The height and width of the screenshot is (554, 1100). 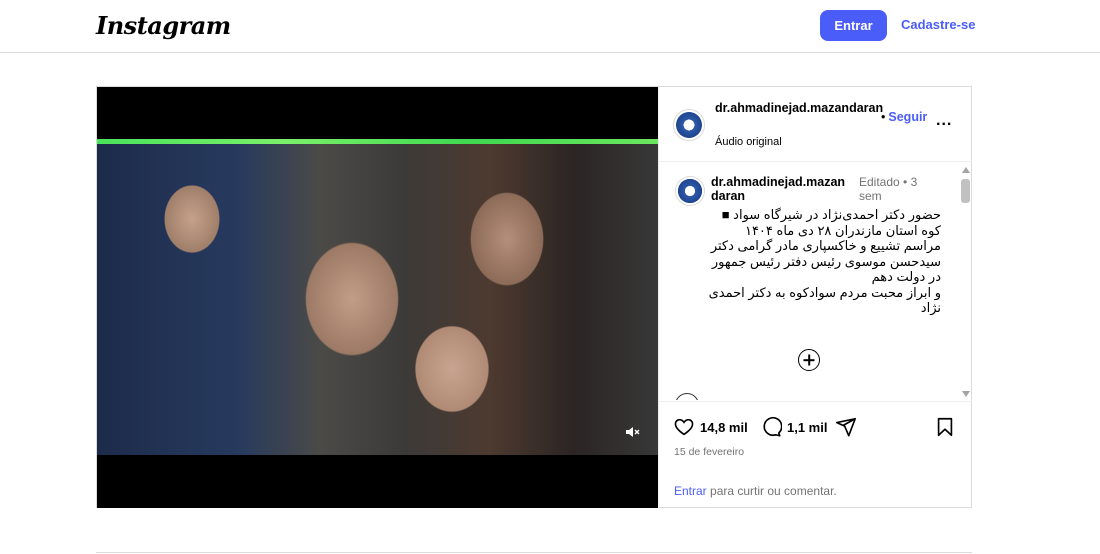 What do you see at coordinates (748, 142) in the screenshot?
I see `audio-label: Áudio original` at bounding box center [748, 142].